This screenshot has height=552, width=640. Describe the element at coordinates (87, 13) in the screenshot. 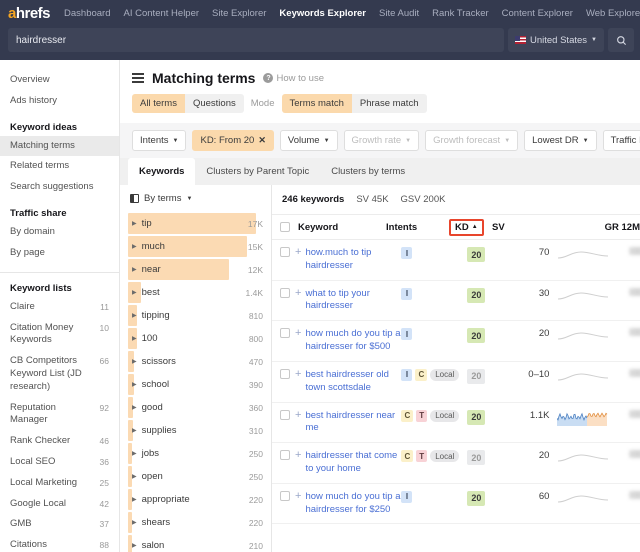

I see `nav-item-dashboard: Dashboard` at that location.